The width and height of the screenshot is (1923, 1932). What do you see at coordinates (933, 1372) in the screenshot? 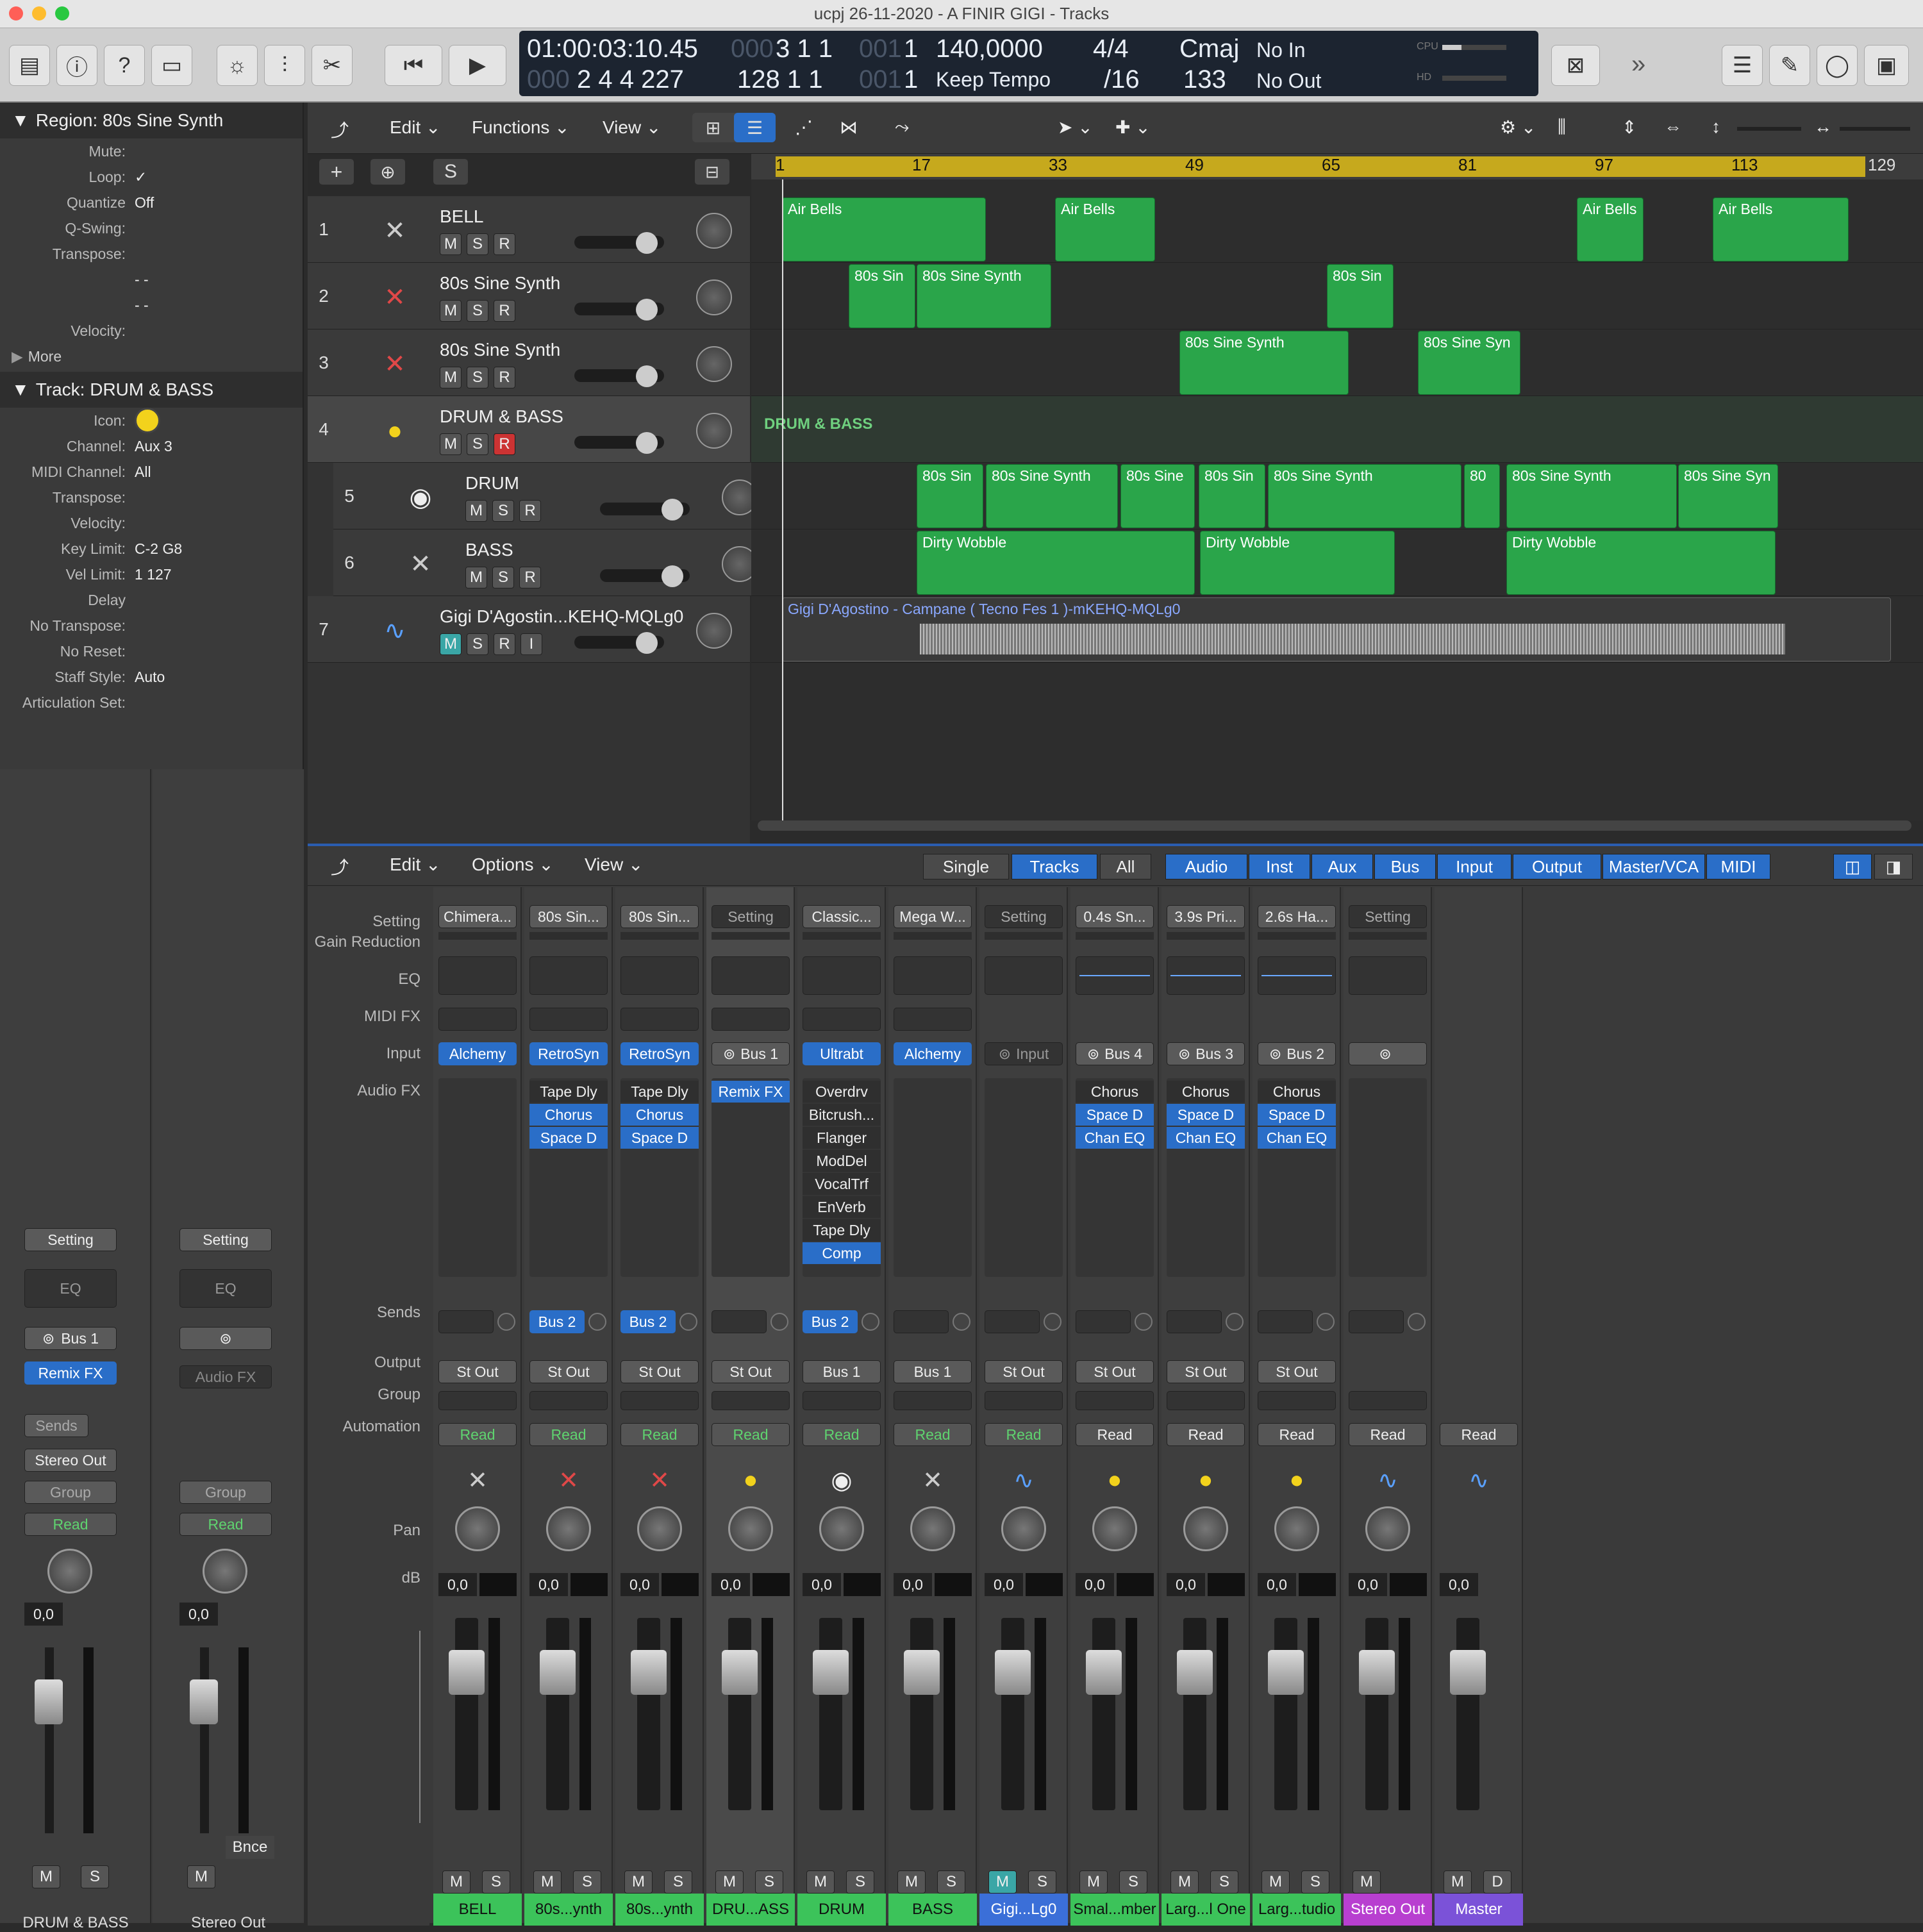
I see `output-slot: Bus 1` at bounding box center [933, 1372].